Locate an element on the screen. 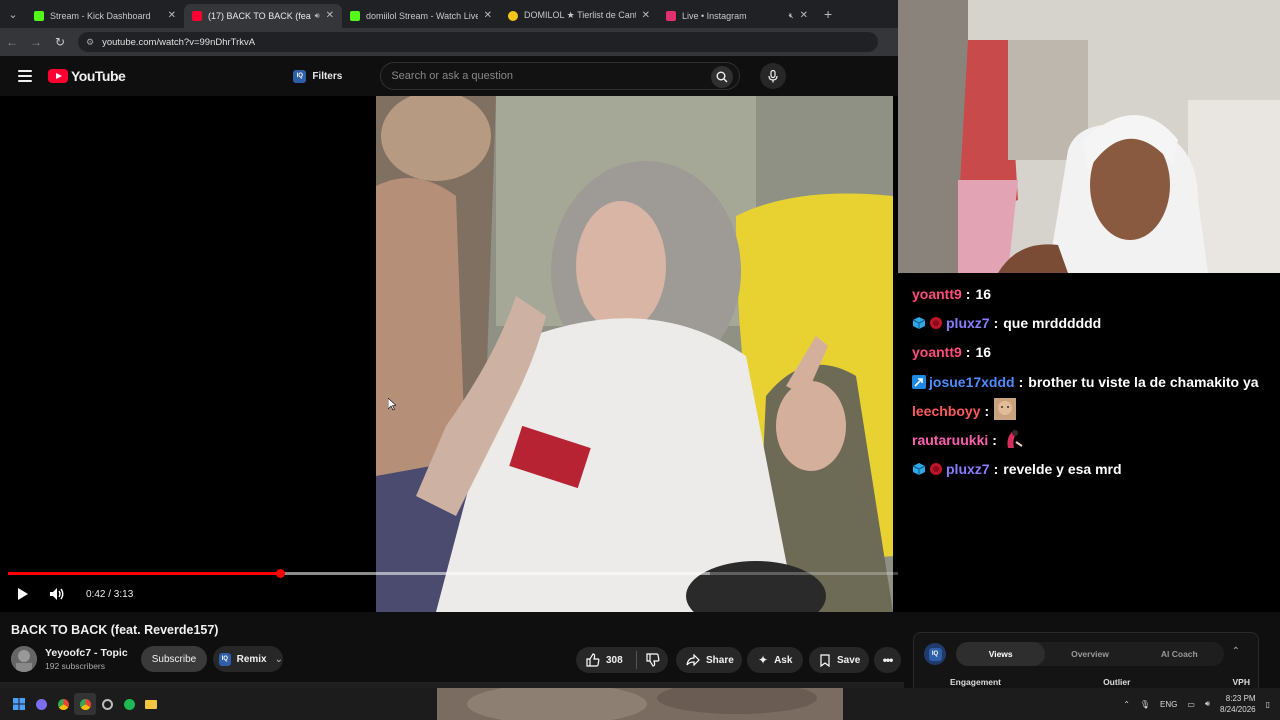 This screenshot has height=720, width=1280. volume-icon is located at coordinates (57, 594).